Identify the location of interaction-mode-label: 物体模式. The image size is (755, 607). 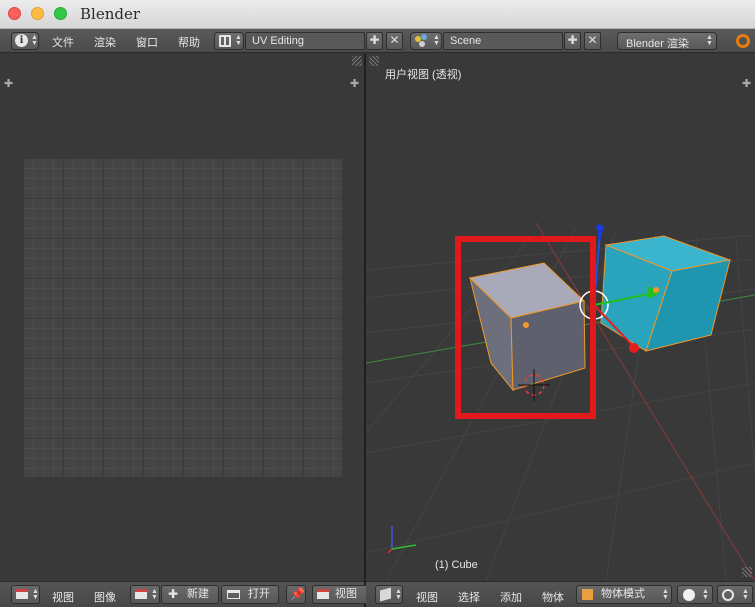
(623, 594).